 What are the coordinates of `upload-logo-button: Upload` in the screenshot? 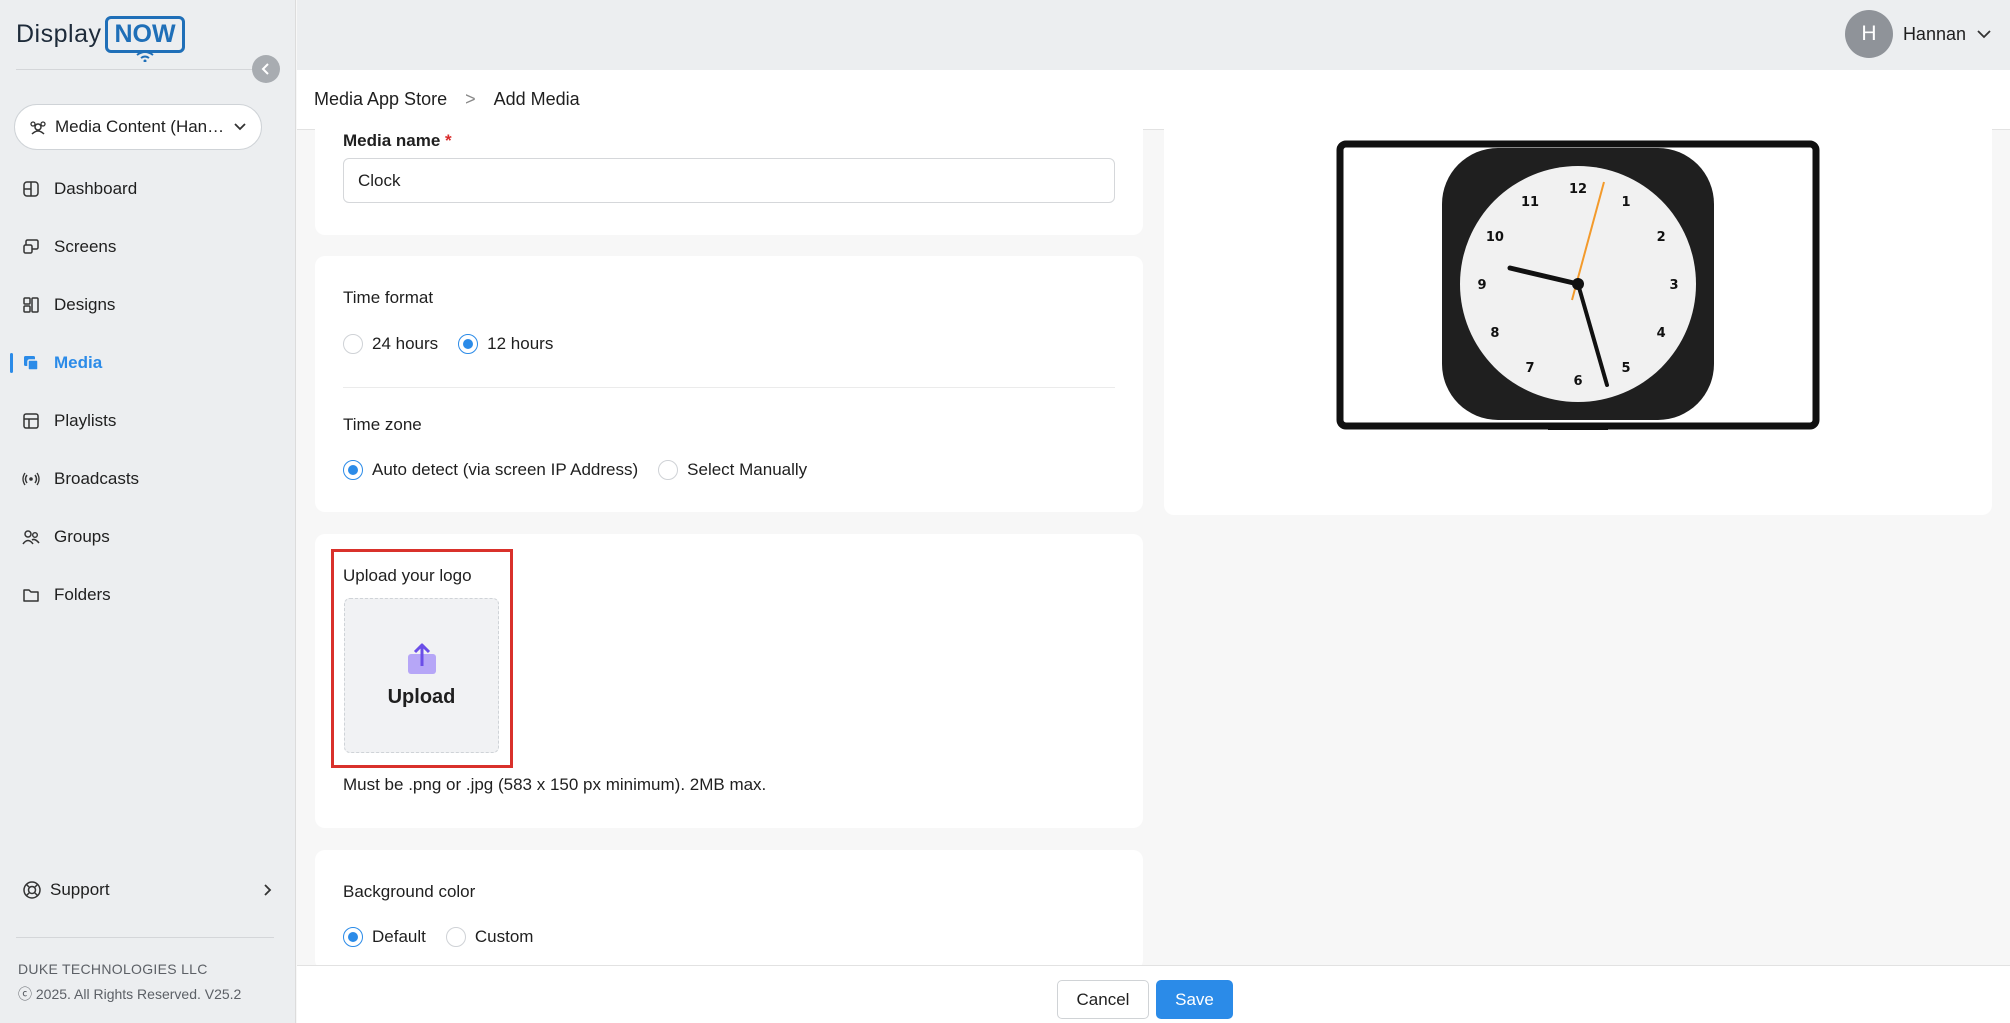 It's located at (421, 675).